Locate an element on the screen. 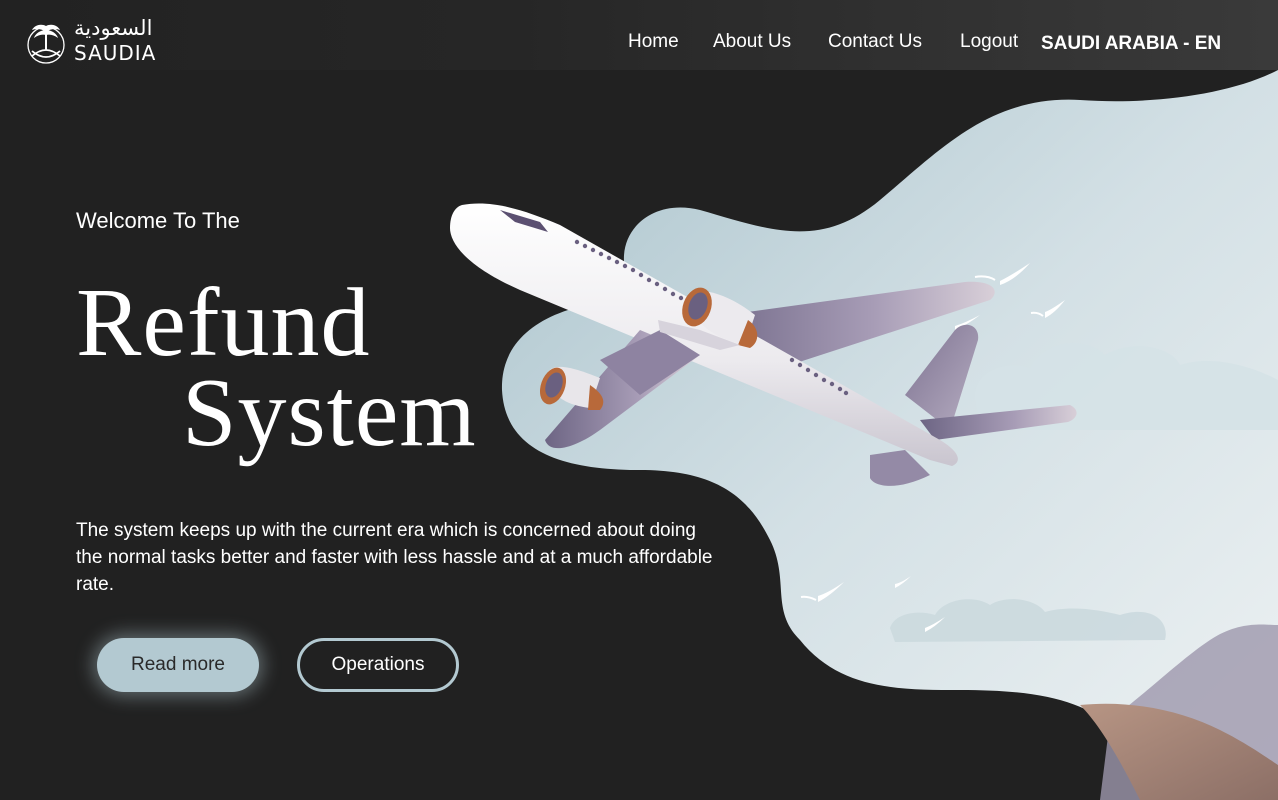  nav-about-us: About Us is located at coordinates (752, 42).